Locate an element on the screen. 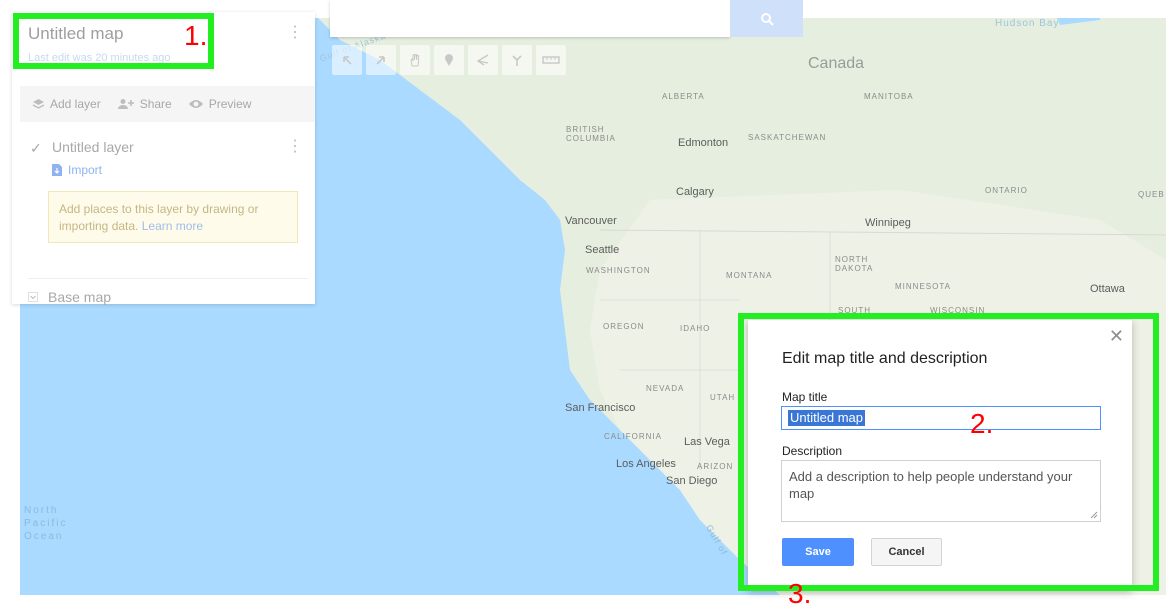 Image resolution: width=1166 pixels, height=609 pixels. map-label-canada: Canada is located at coordinates (836, 63).